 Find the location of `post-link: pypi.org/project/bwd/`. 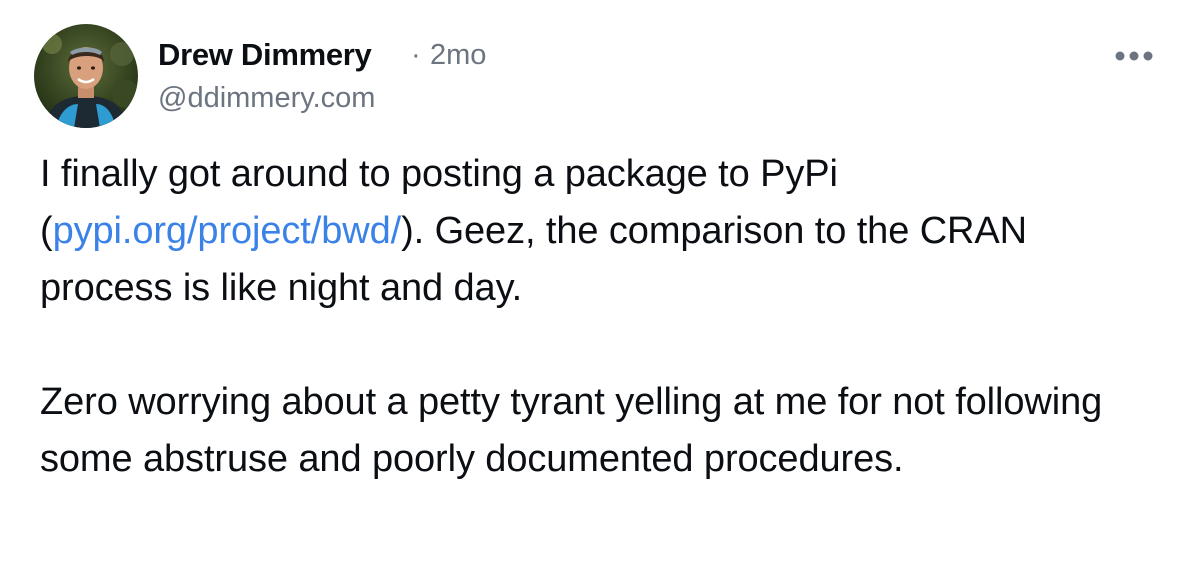

post-link: pypi.org/project/bwd/ is located at coordinates (227, 231).